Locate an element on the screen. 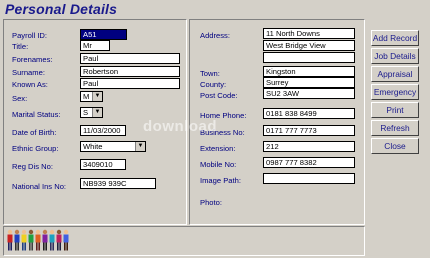  national-ins-no-field: NB939 939C is located at coordinates (118, 183).